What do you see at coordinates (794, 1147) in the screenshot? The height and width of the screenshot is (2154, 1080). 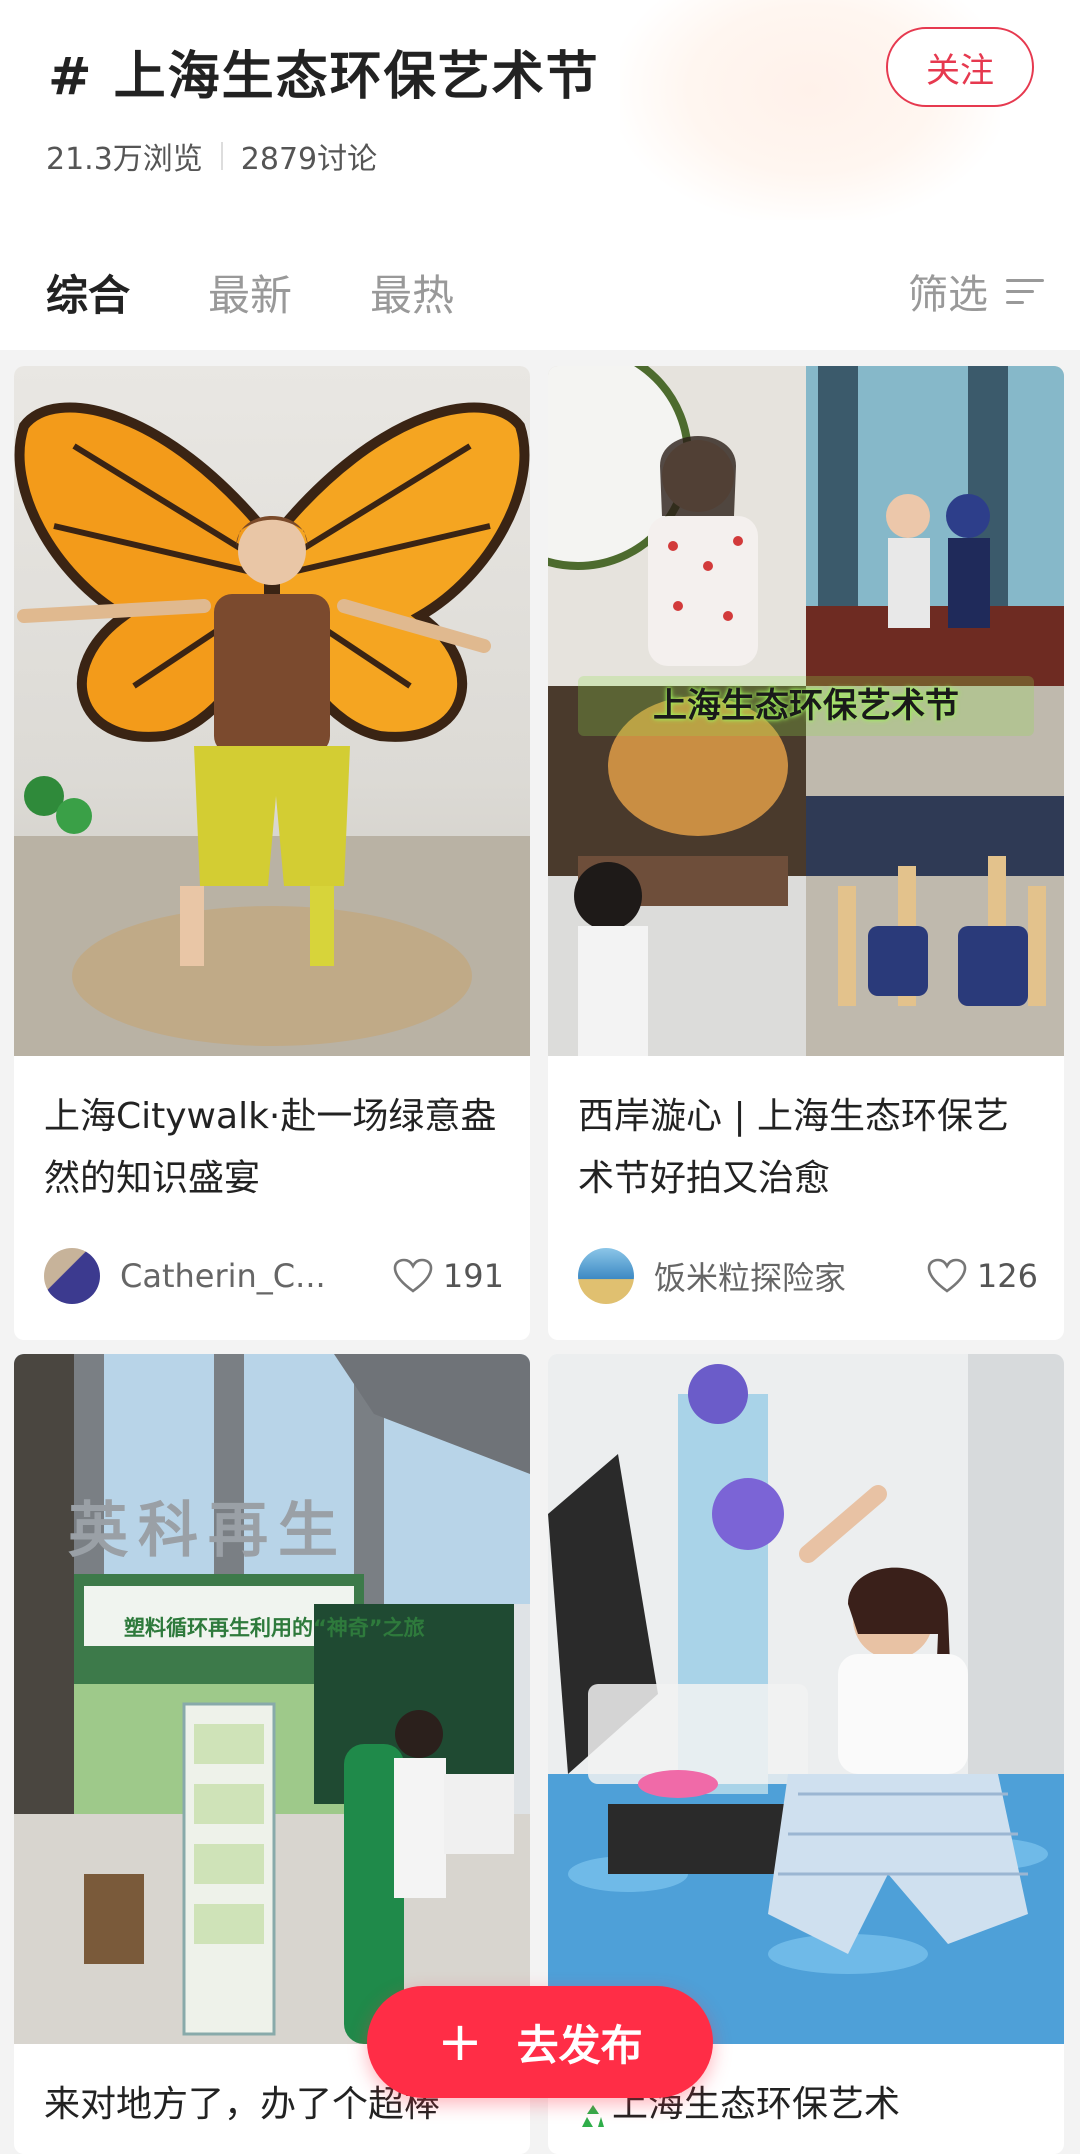 I see `post-title: 西岸漩心 | 上海生态环保艺术节好拍又治愈` at bounding box center [794, 1147].